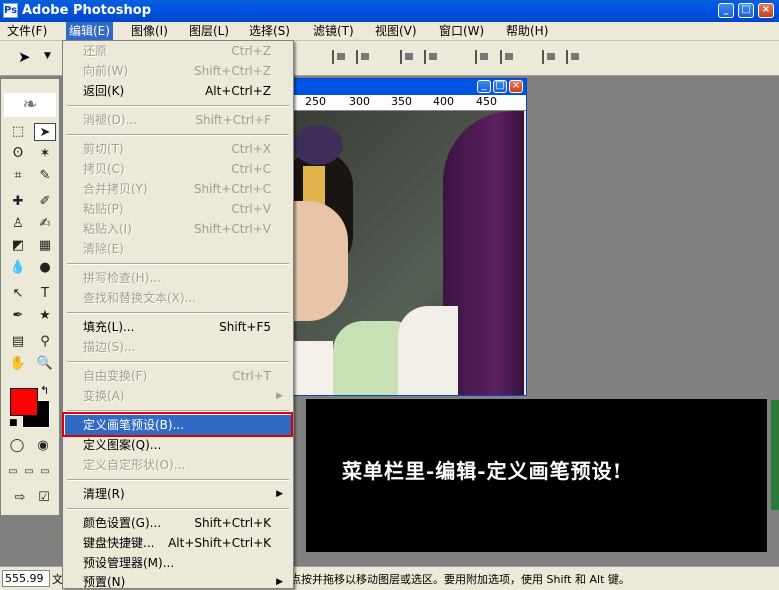  Describe the element at coordinates (245, 327) in the screenshot. I see `menu-item-shortcut: Shift+F5` at that location.